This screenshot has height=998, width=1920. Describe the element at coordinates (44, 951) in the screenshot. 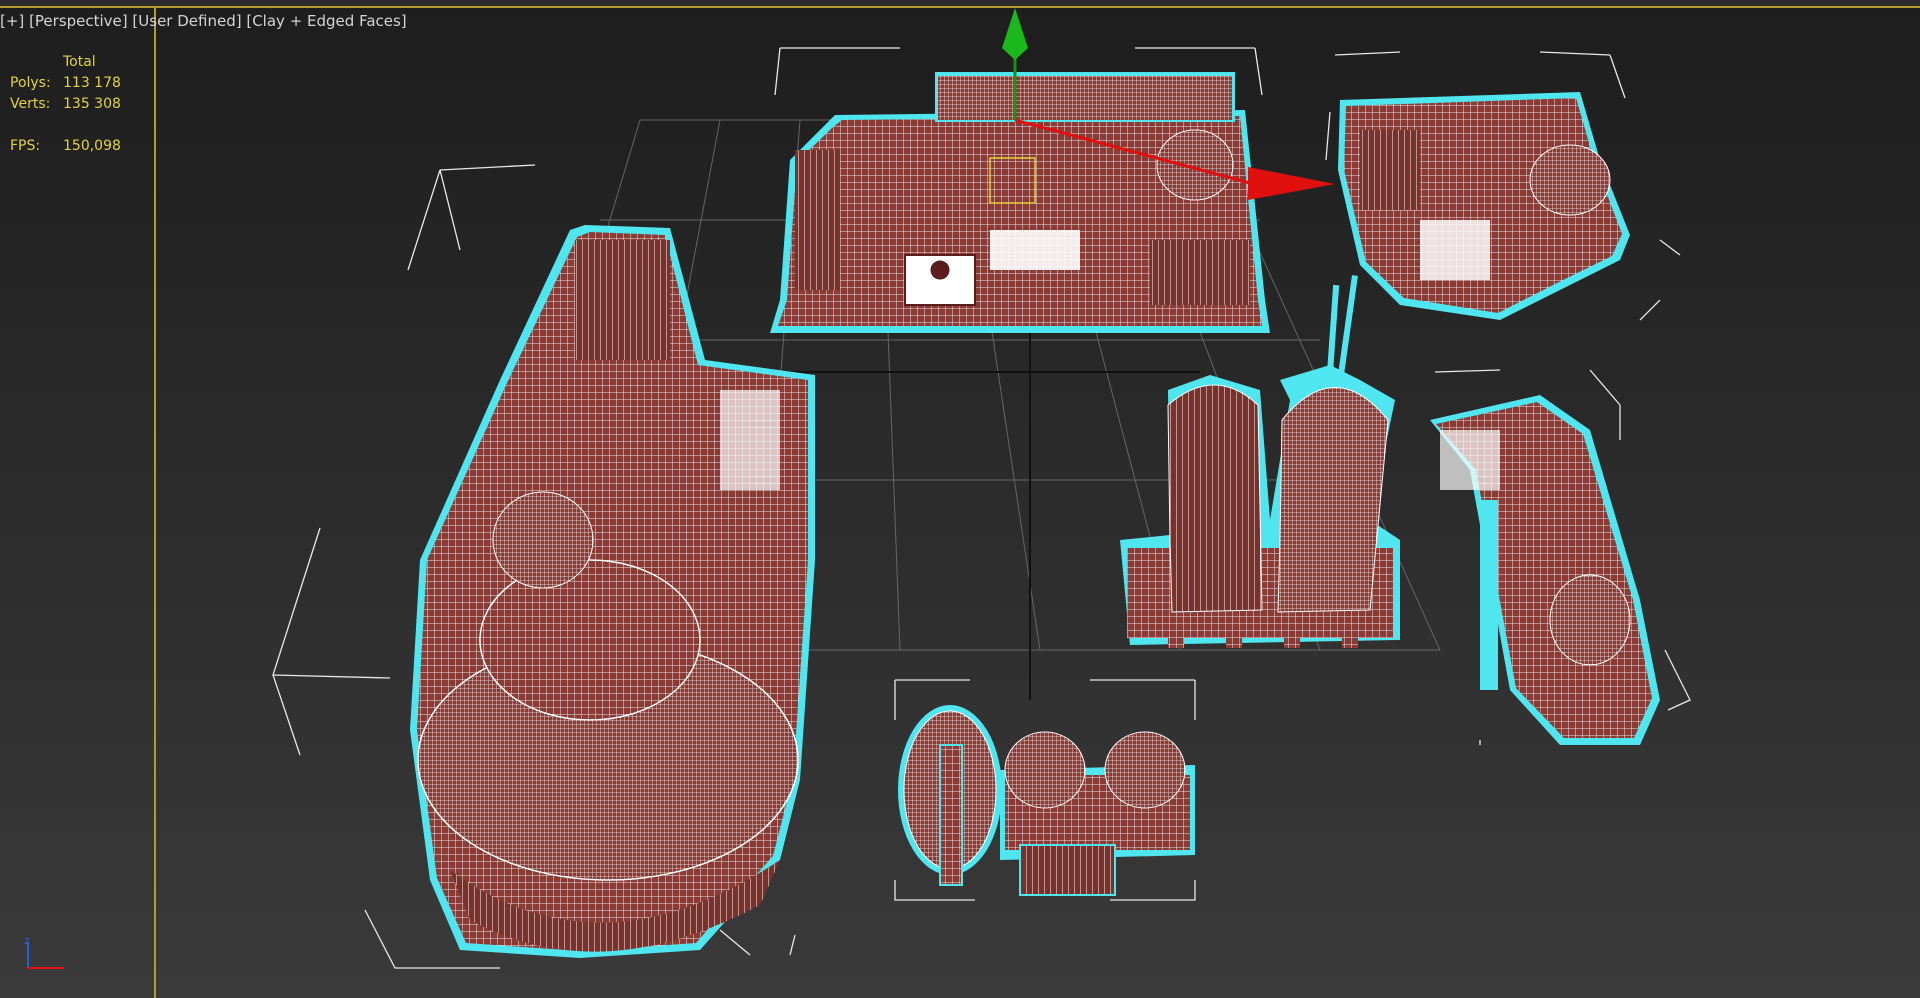

I see `view-axis-tripod: z` at that location.